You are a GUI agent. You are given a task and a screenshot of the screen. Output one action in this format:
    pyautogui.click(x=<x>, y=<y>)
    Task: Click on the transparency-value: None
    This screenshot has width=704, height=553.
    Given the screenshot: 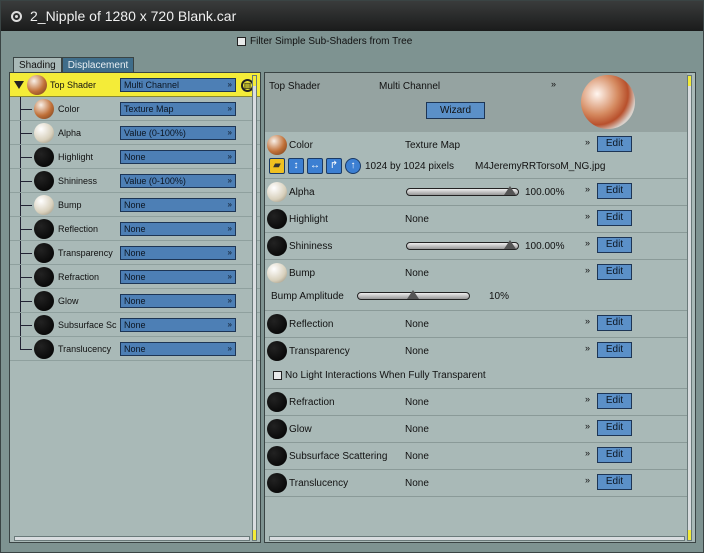 What is the action you would take?
    pyautogui.click(x=417, y=351)
    